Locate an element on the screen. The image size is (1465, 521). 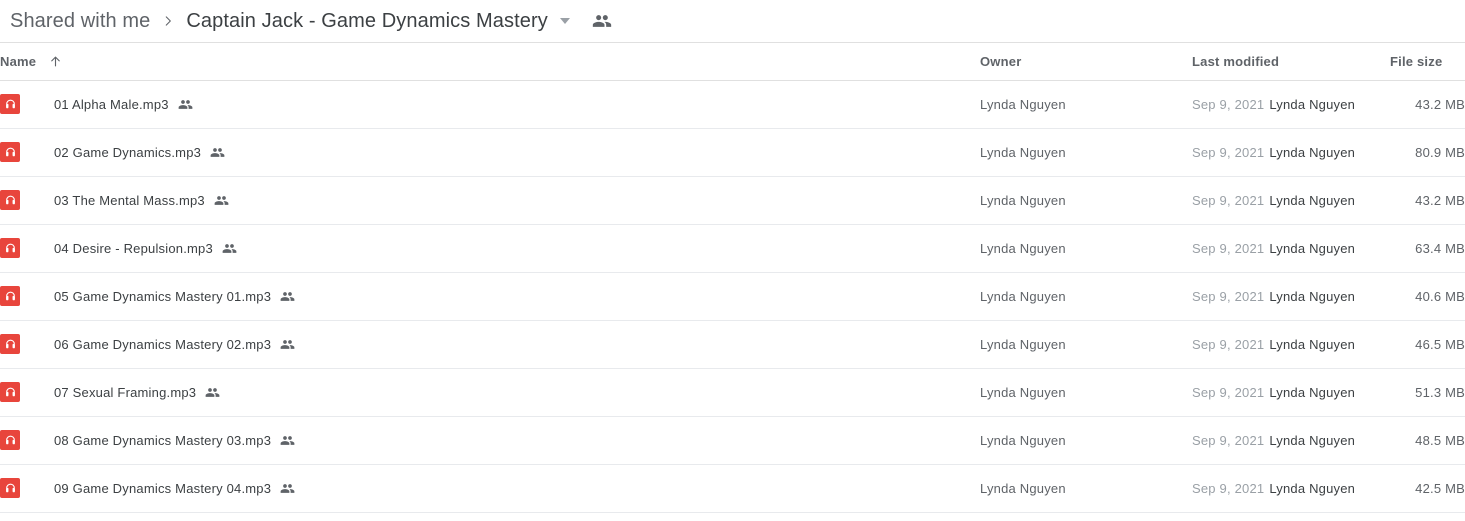
column-header-name-sort: Name is located at coordinates (31, 61).